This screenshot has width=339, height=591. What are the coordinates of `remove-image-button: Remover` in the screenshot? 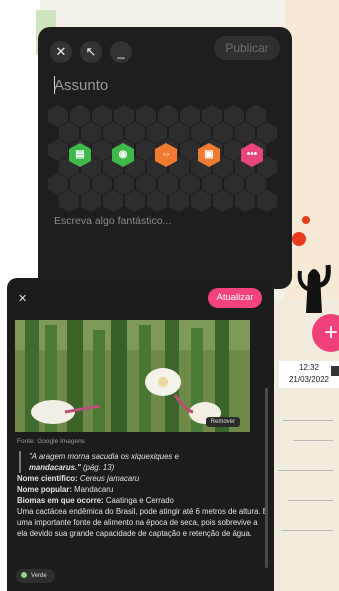 It's located at (222, 422).